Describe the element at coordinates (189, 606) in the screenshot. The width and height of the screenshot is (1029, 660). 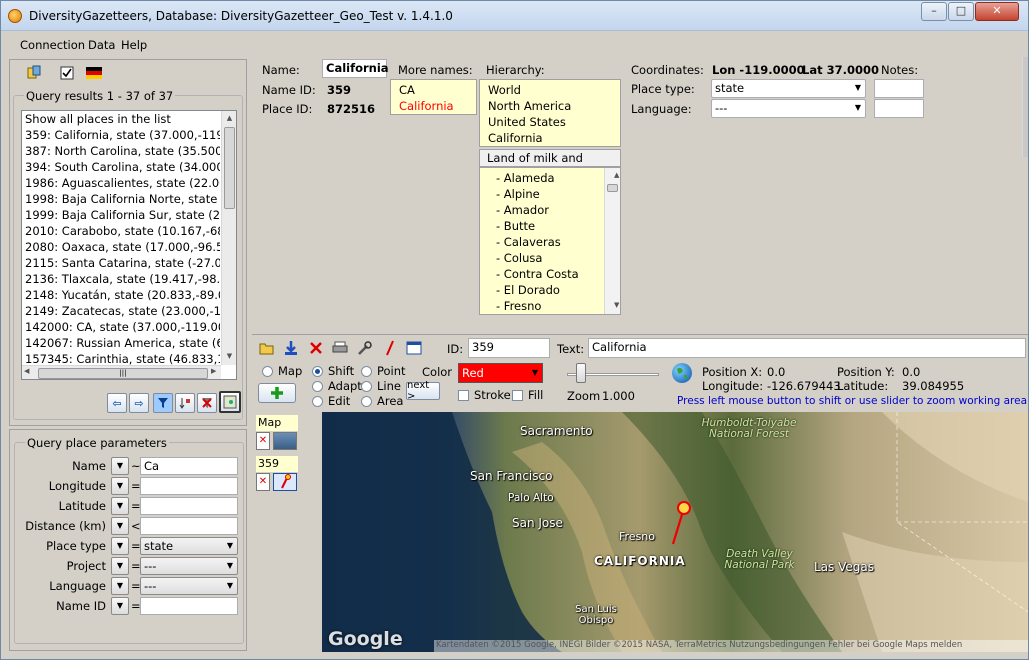
I see `param-field-name-id` at that location.